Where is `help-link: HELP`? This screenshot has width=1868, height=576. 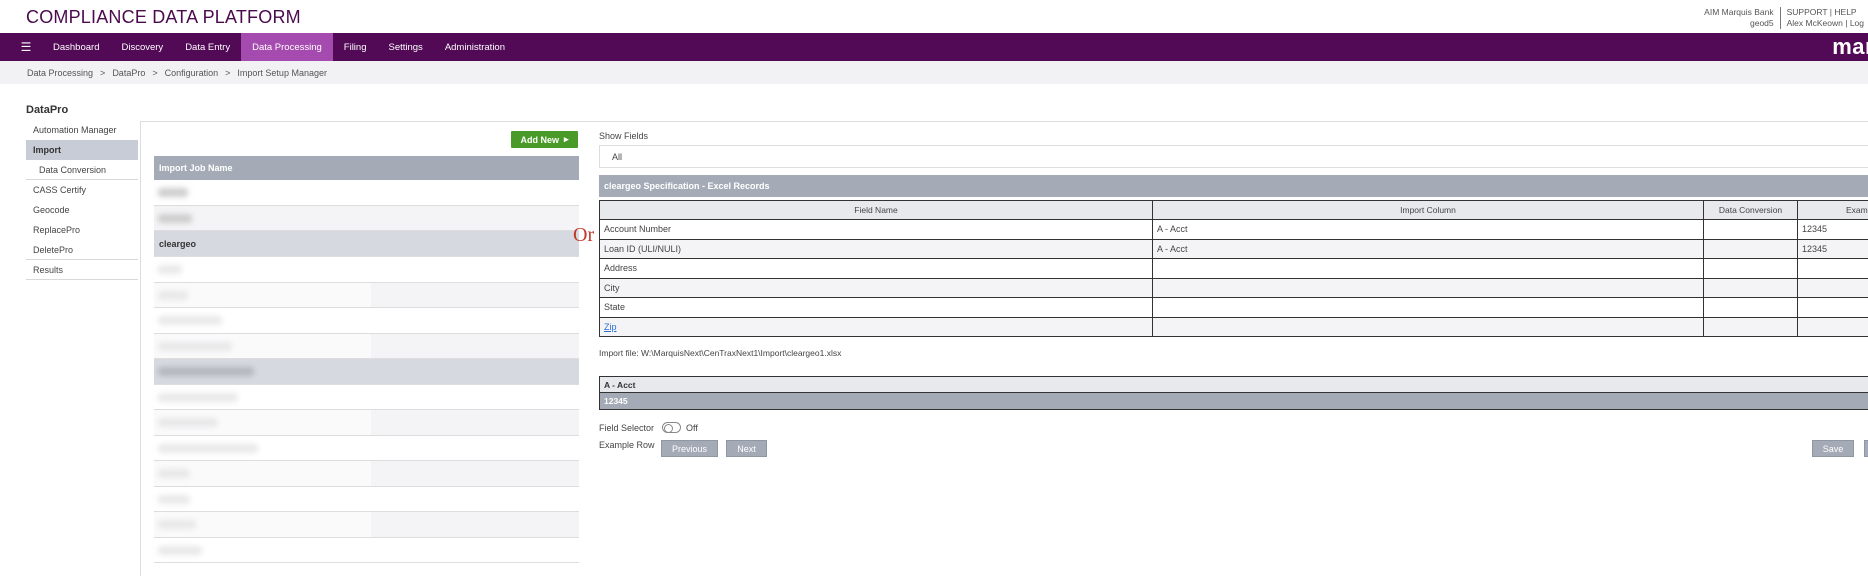
help-link: HELP is located at coordinates (1845, 12).